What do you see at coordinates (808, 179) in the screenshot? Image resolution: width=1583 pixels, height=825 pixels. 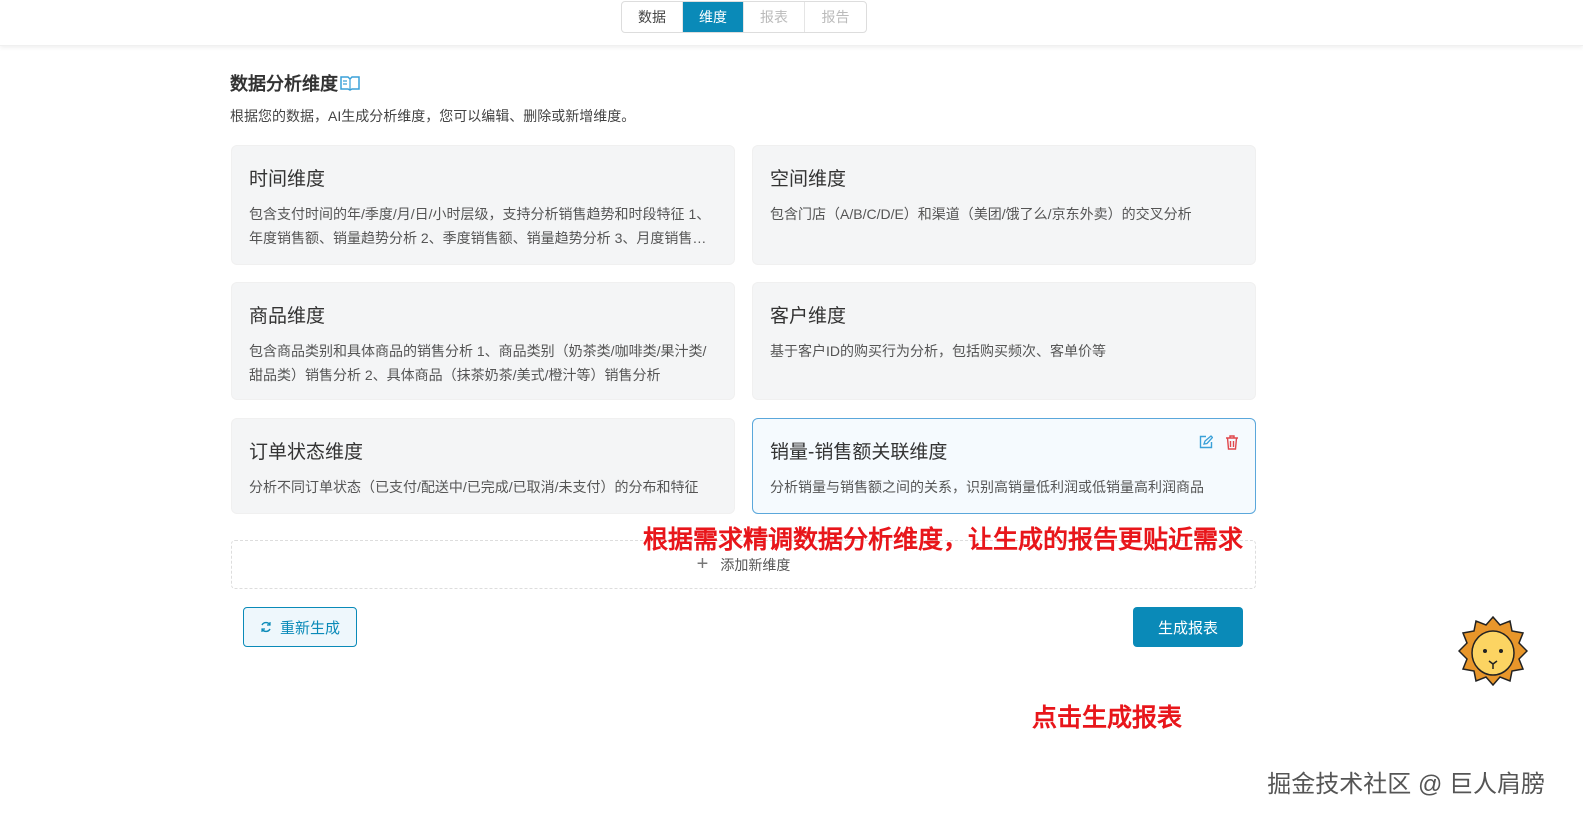 I see `dimension-title: 空间维度` at bounding box center [808, 179].